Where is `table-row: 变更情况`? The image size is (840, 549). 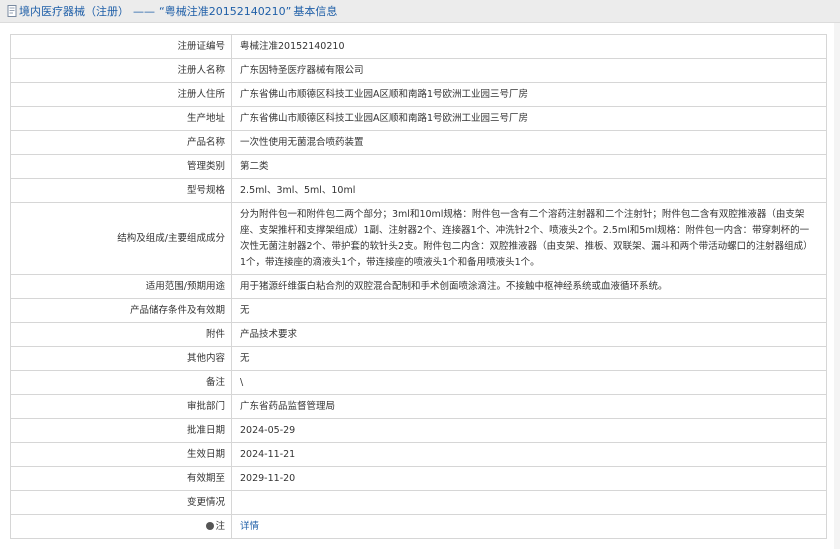
table-row: 变更情况 is located at coordinates (418, 502).